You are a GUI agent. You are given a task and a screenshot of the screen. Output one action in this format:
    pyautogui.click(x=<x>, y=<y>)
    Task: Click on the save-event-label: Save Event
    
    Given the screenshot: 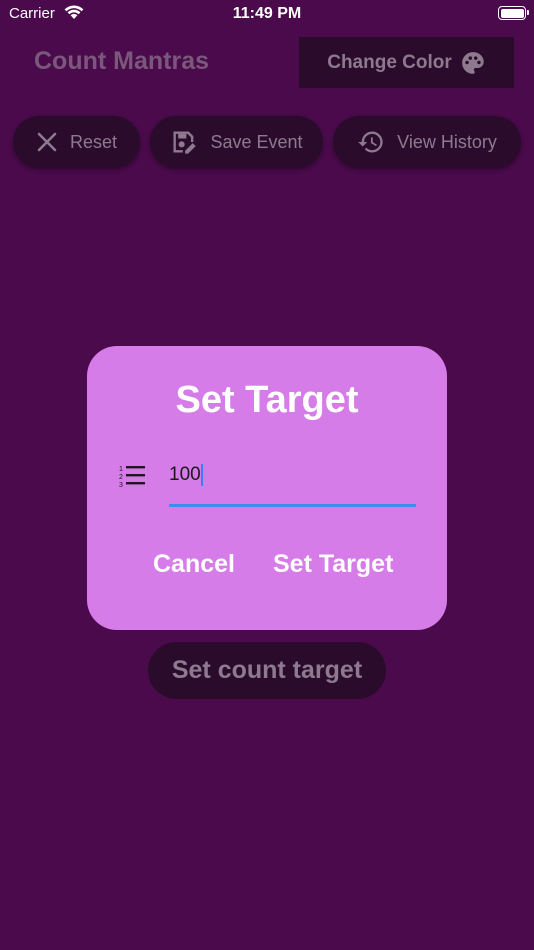 What is the action you would take?
    pyautogui.click(x=256, y=141)
    